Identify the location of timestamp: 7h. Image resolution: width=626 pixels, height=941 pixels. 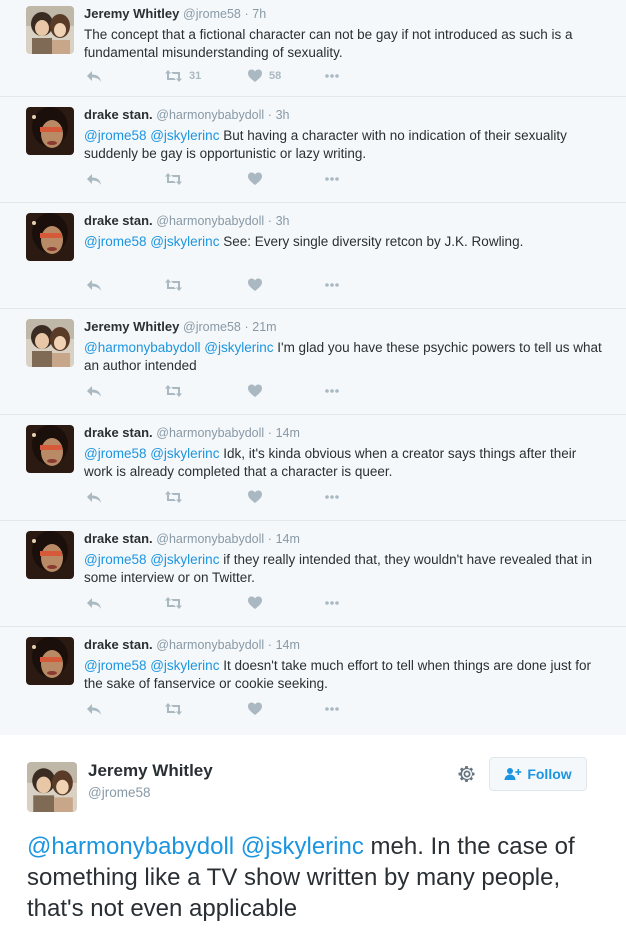
(259, 14).